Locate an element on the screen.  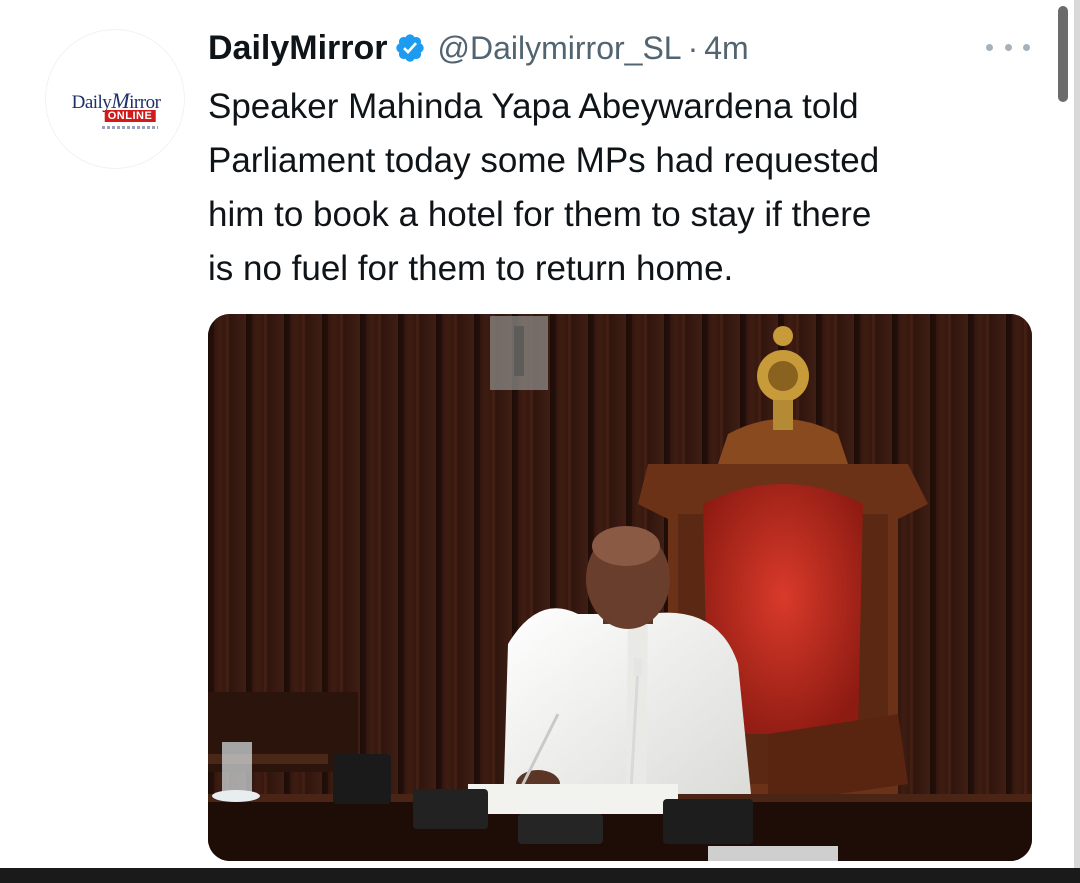
logo-url-strip is located at coordinates (130, 127).